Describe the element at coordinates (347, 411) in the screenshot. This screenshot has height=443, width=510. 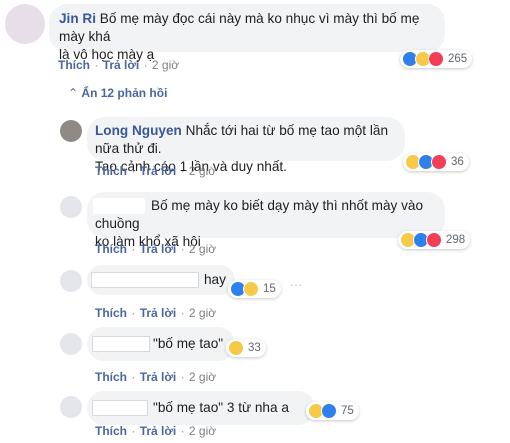
I see `reaction-count: 75` at that location.